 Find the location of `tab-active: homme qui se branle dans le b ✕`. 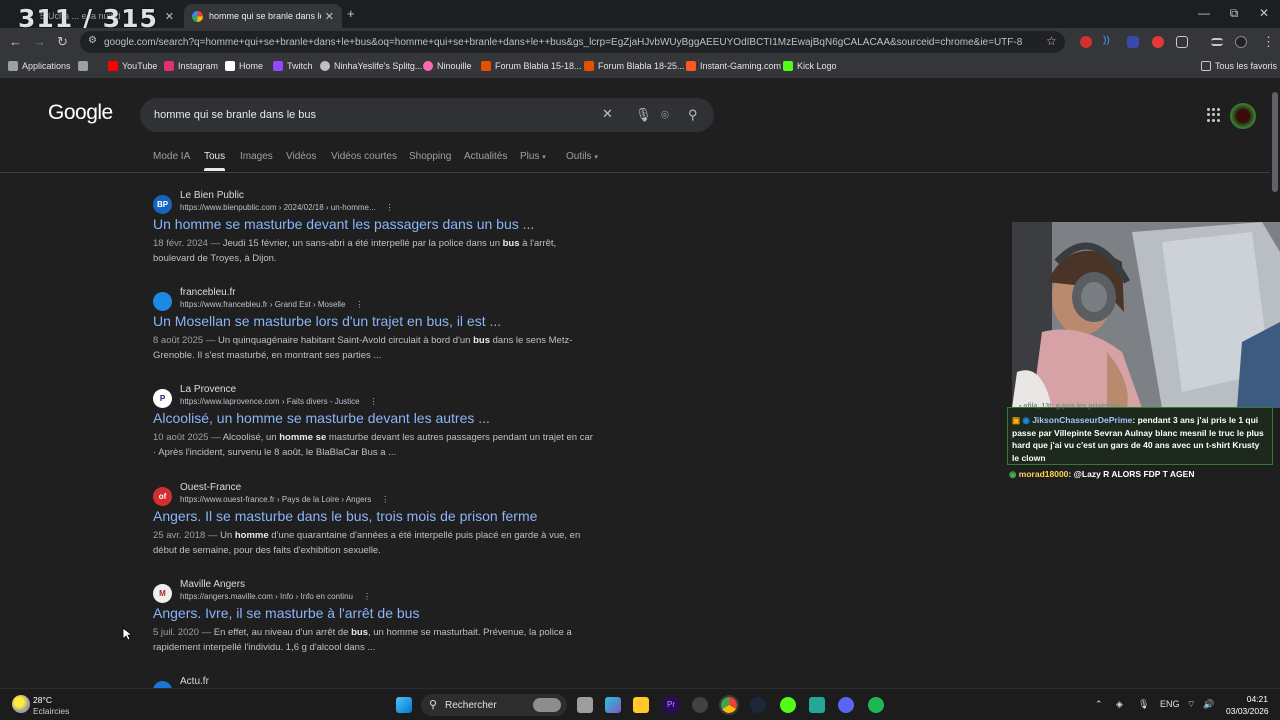

tab-active: homme qui se branle dans le b ✕ is located at coordinates (263, 16).